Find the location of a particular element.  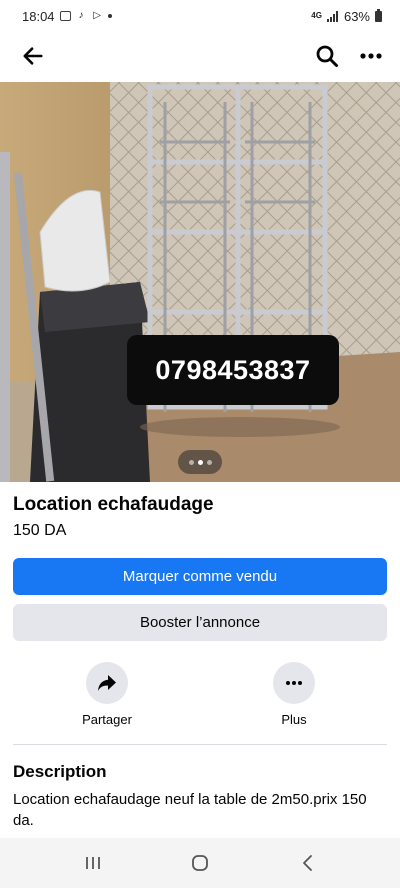

boost-listing-button: Booster l’annonce is located at coordinates (200, 622).